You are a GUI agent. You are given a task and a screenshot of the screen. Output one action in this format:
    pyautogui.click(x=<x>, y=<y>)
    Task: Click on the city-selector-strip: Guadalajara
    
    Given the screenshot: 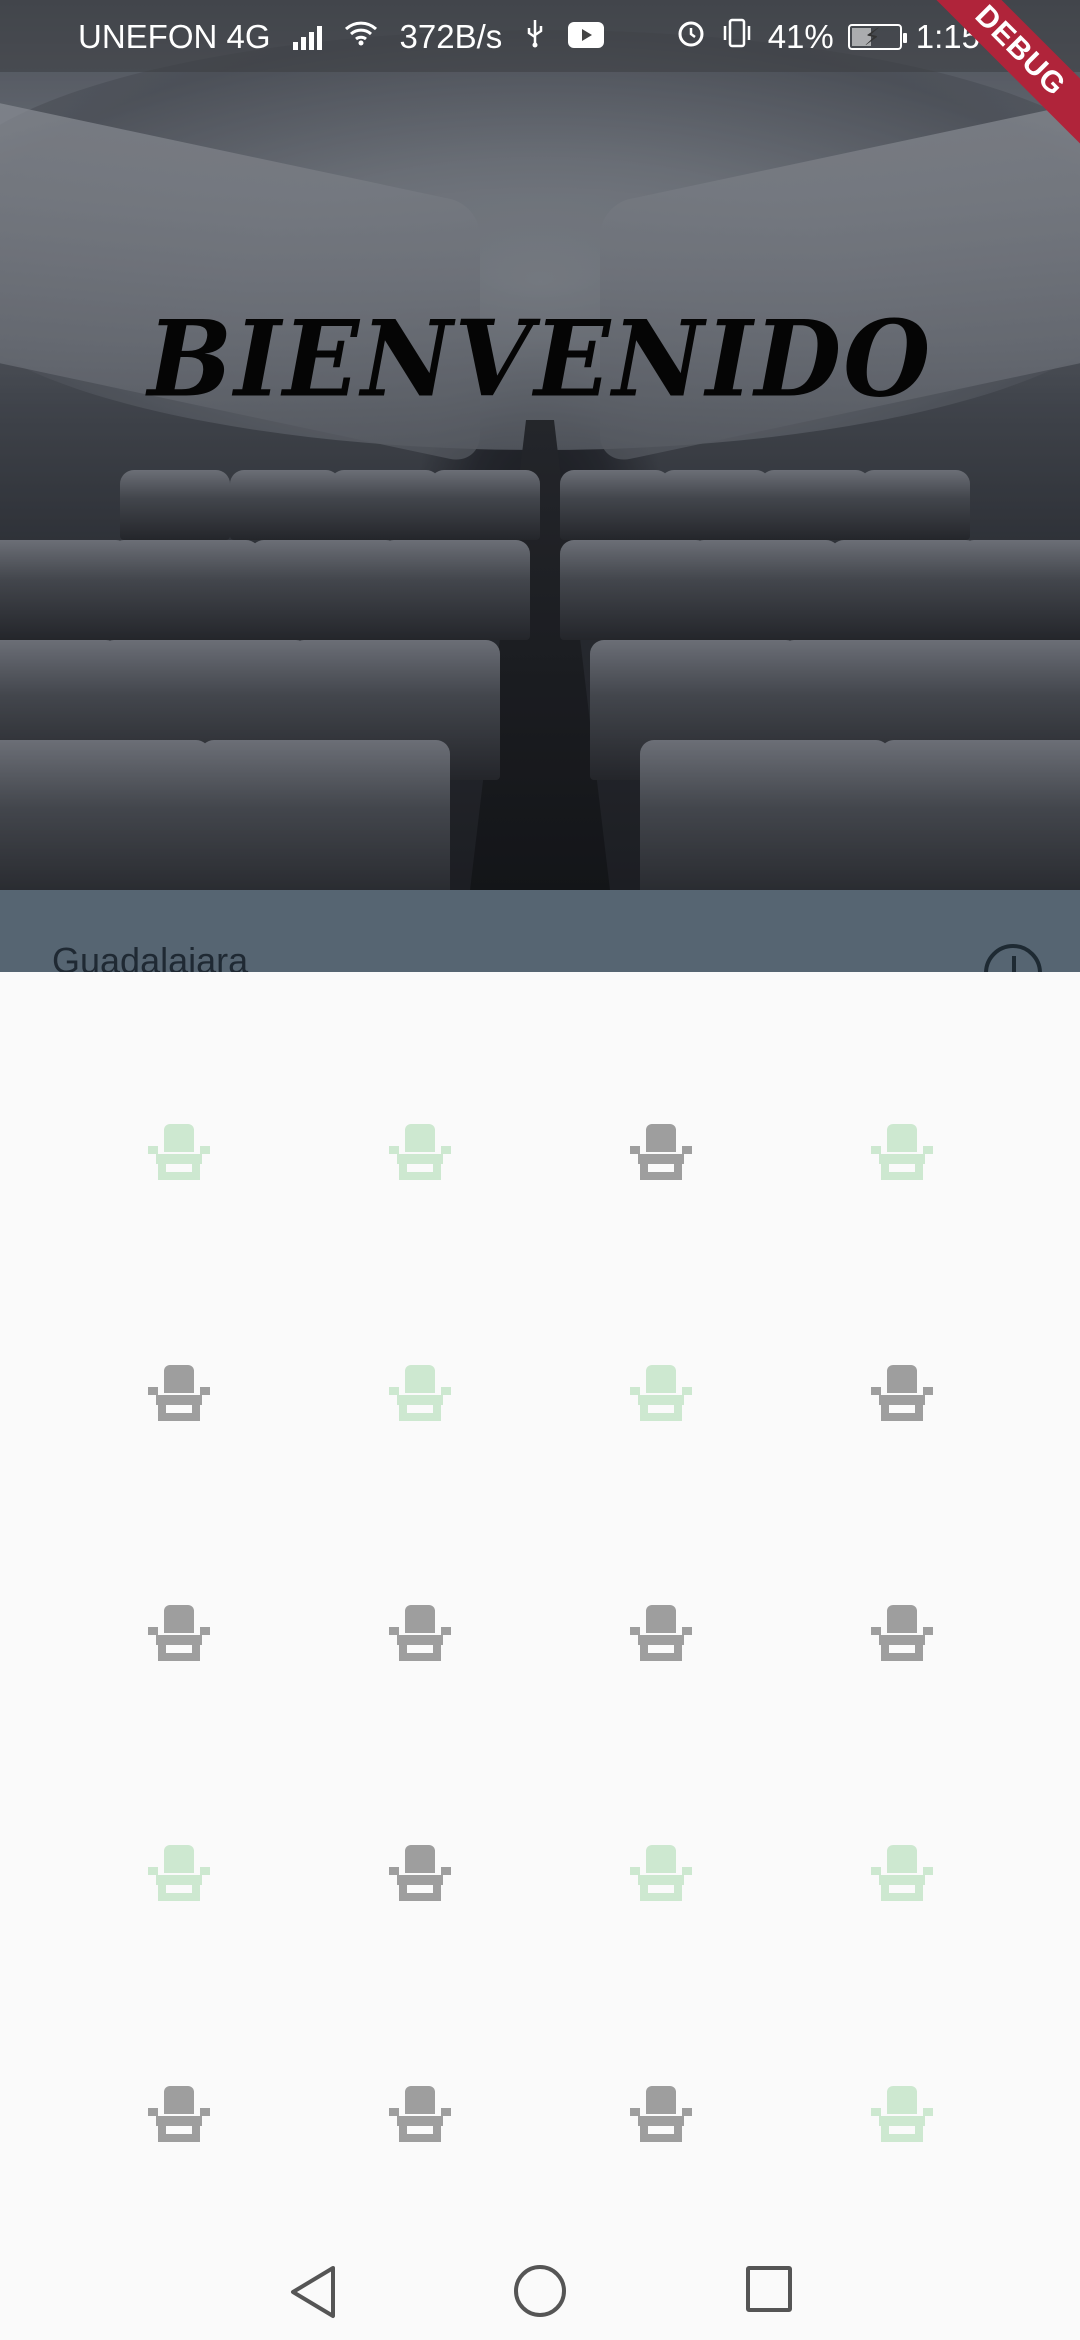 What is the action you would take?
    pyautogui.click(x=540, y=931)
    